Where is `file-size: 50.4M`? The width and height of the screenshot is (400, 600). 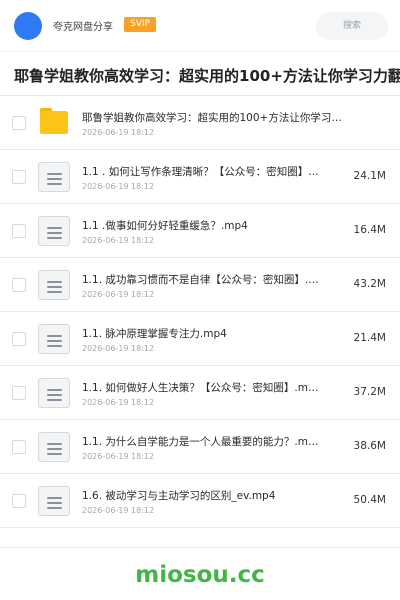 file-size: 50.4M is located at coordinates (369, 500).